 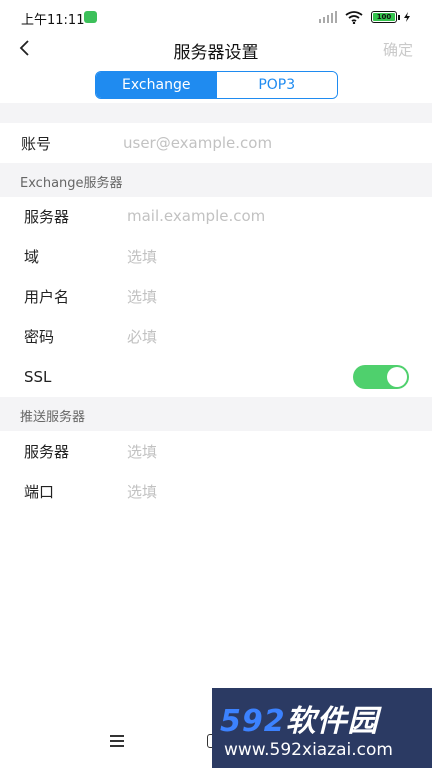 I want to click on nav-bar: 服务器设置 确定, so click(x=216, y=48).